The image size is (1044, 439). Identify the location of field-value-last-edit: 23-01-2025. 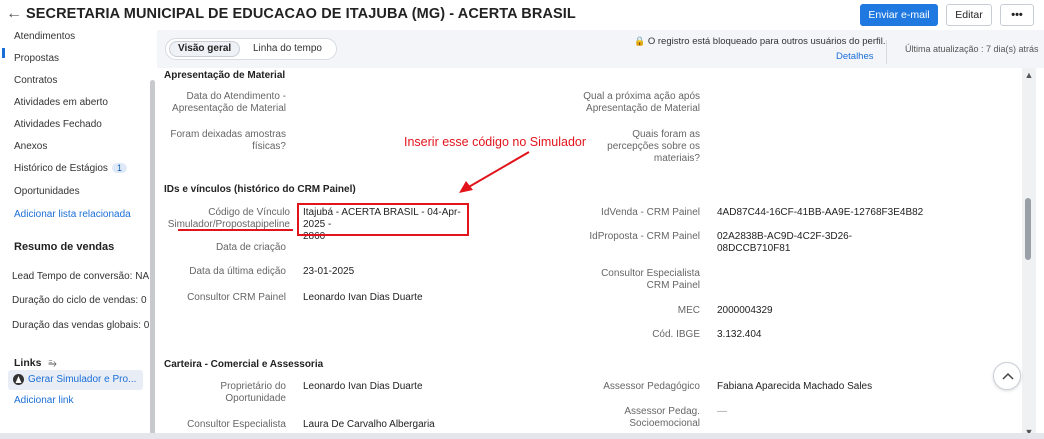
(329, 271).